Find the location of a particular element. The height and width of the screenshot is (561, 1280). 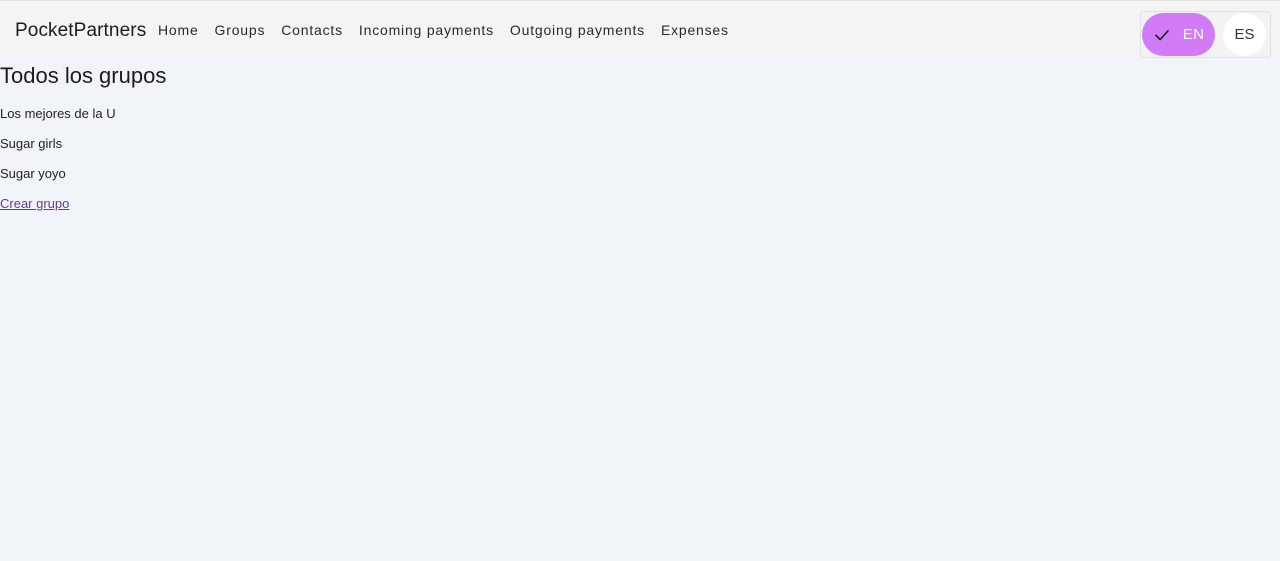

group-list-item: Sugar girls is located at coordinates (58, 150).